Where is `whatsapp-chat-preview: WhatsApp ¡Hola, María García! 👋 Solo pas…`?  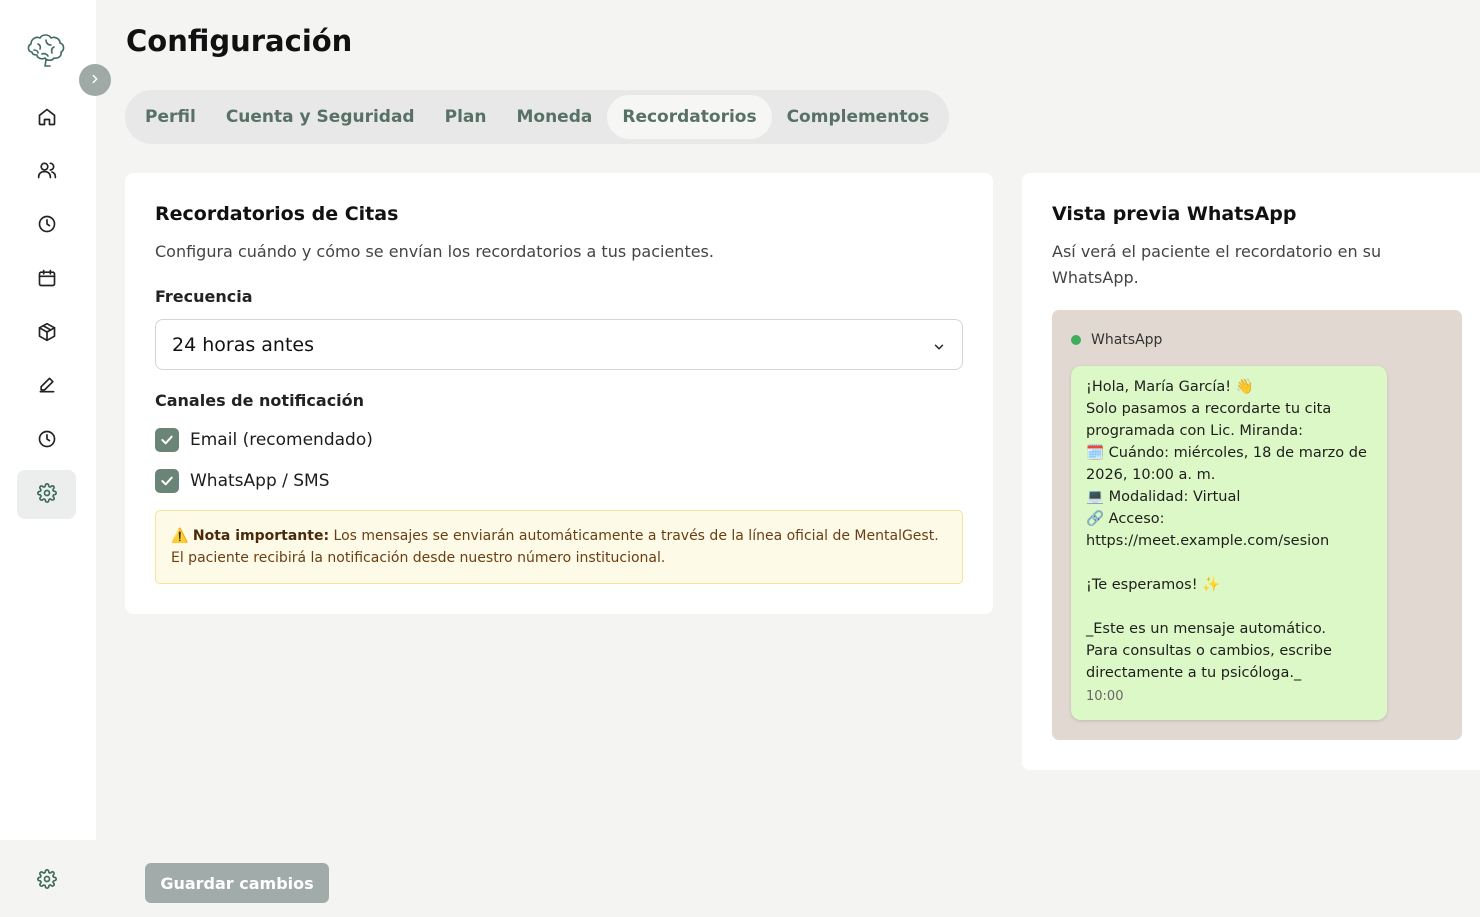 whatsapp-chat-preview: WhatsApp ¡Hola, María García! 👋 Solo pas… is located at coordinates (1257, 525).